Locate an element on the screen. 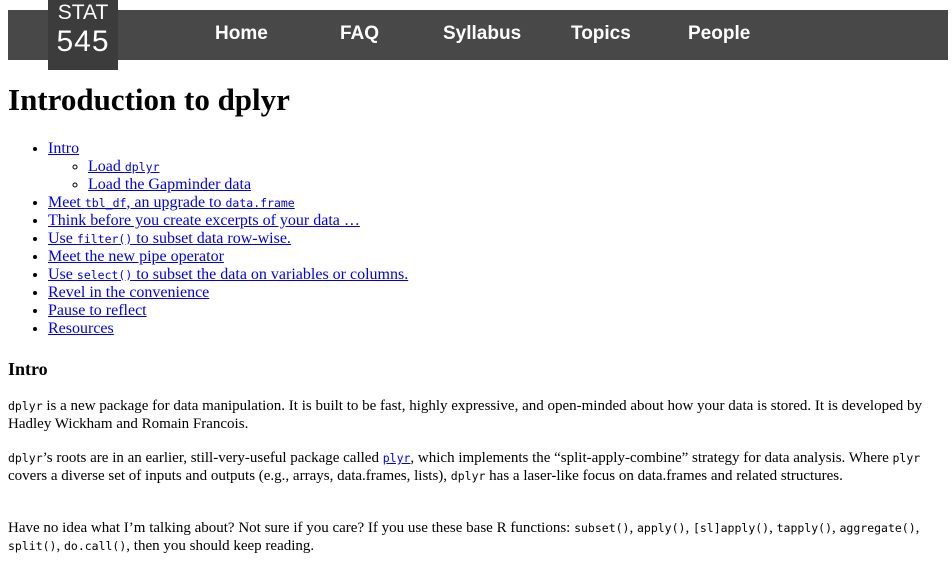 This screenshot has height=574, width=952. section-heading-intro: Intro is located at coordinates (28, 369).